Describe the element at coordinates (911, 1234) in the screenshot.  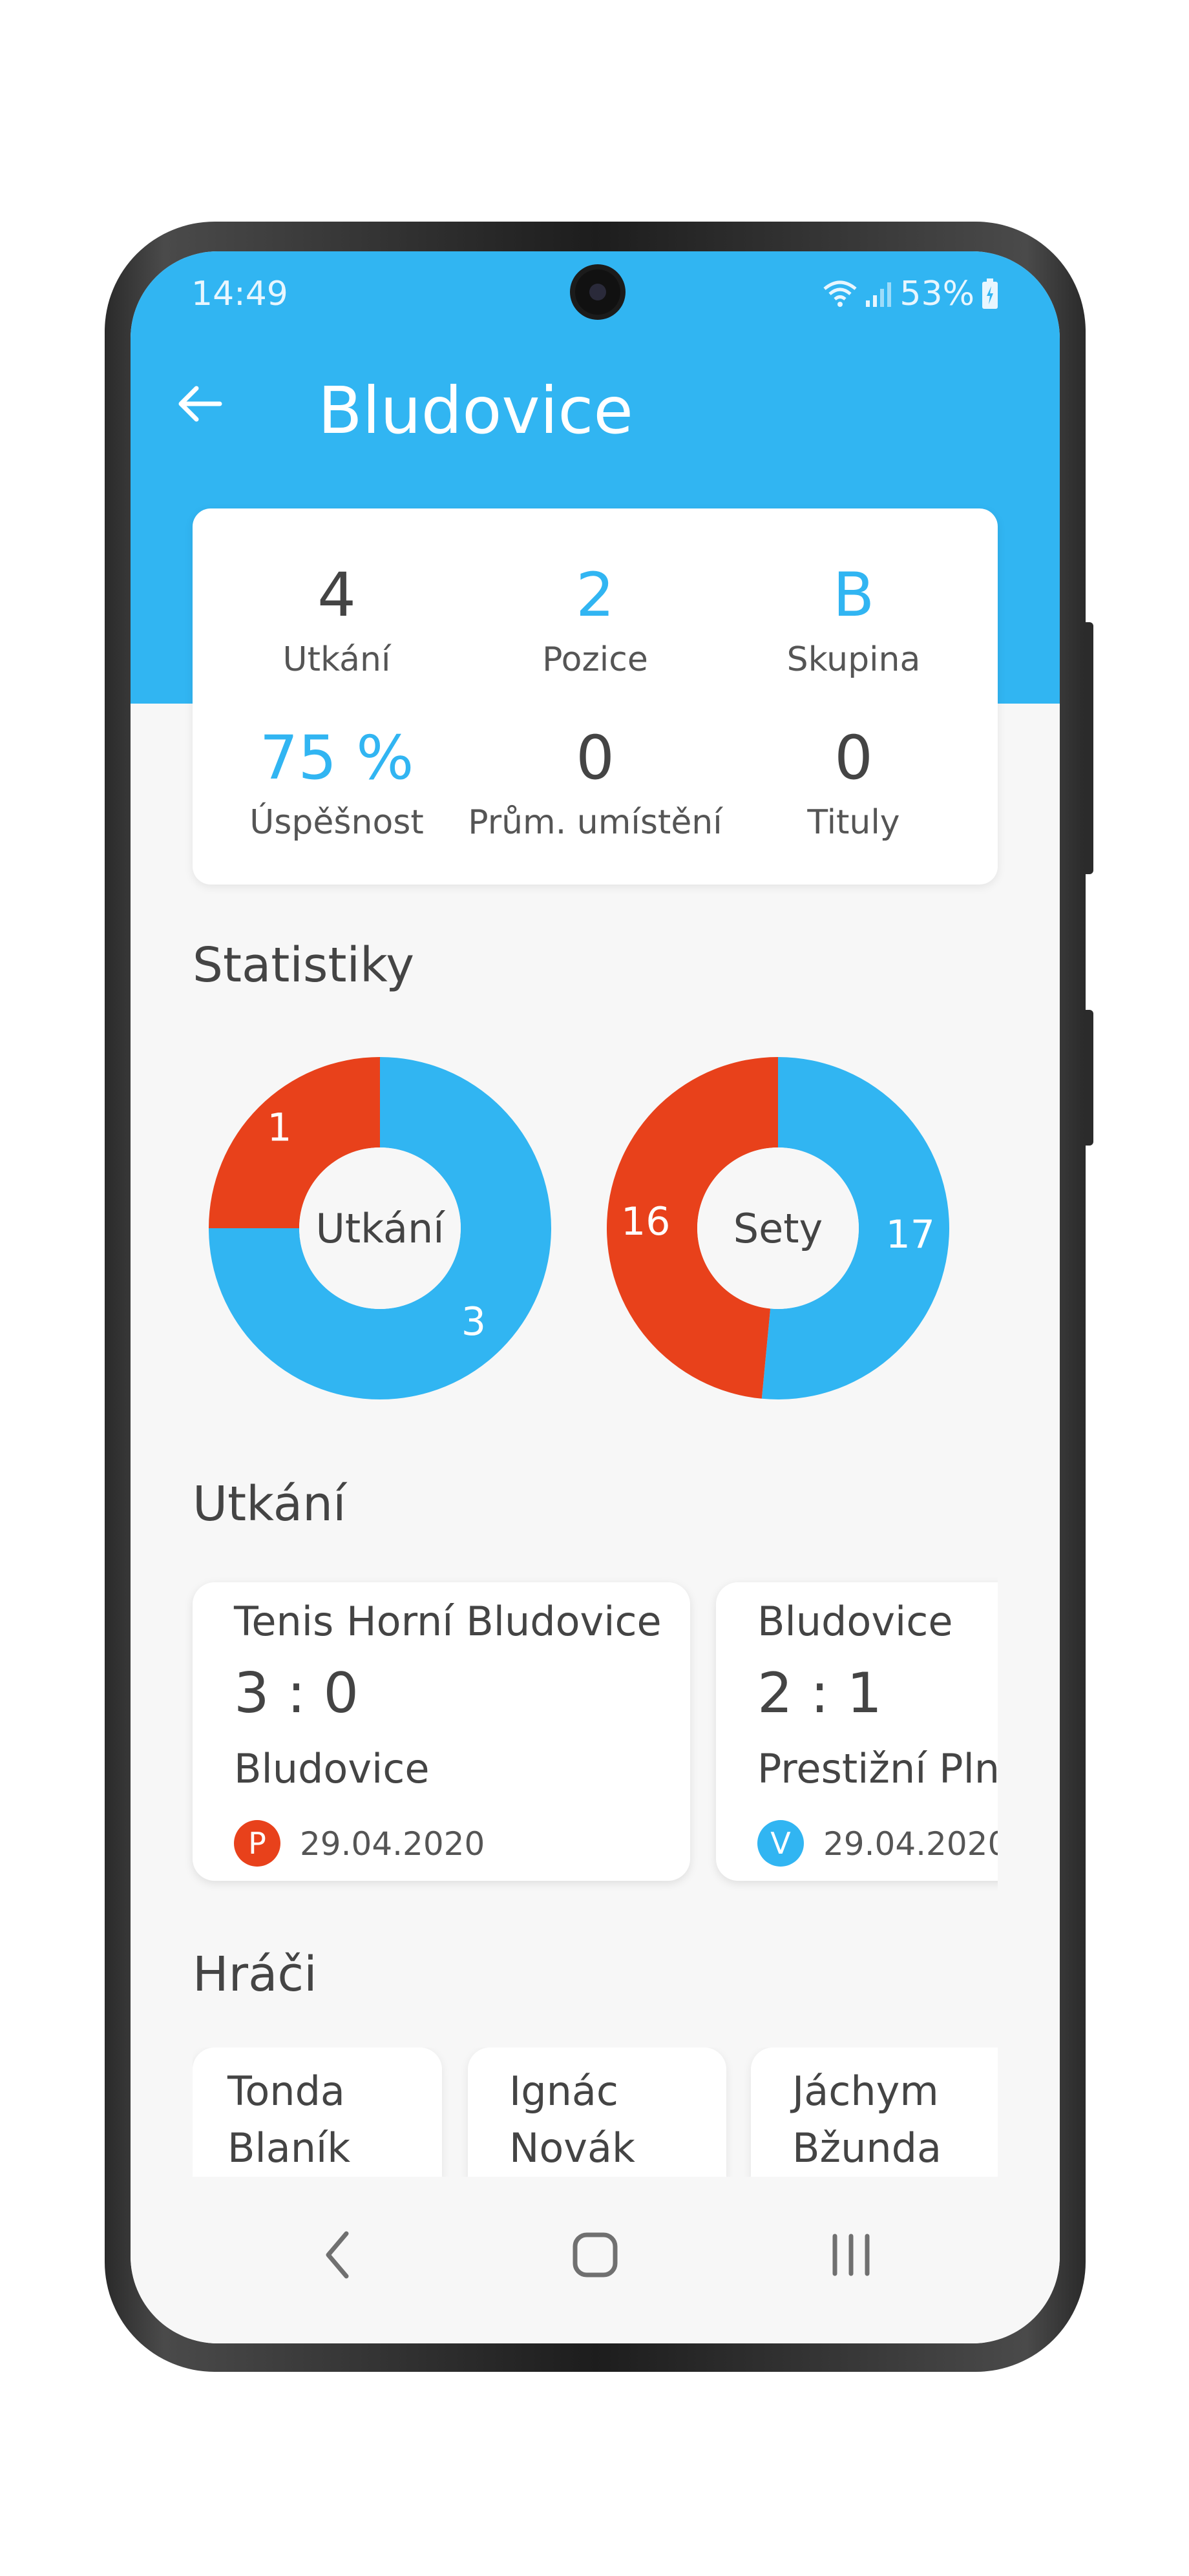
I see `donut-slice-label: 17` at that location.